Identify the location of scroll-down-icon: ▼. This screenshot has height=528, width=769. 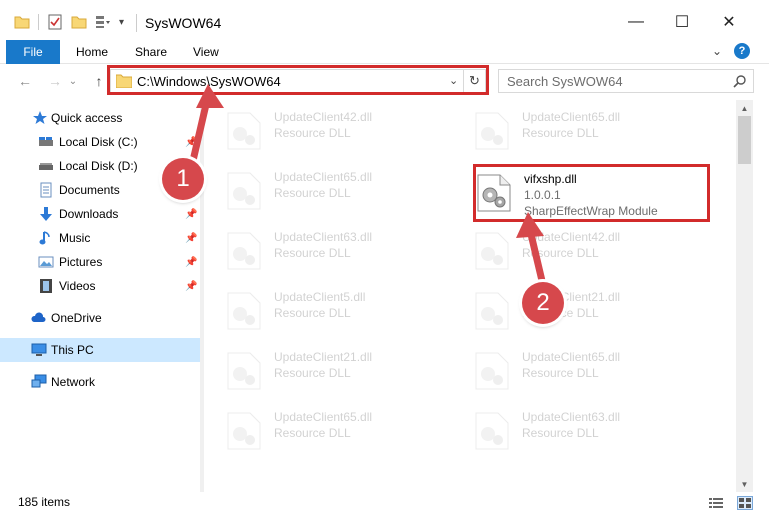
(744, 484).